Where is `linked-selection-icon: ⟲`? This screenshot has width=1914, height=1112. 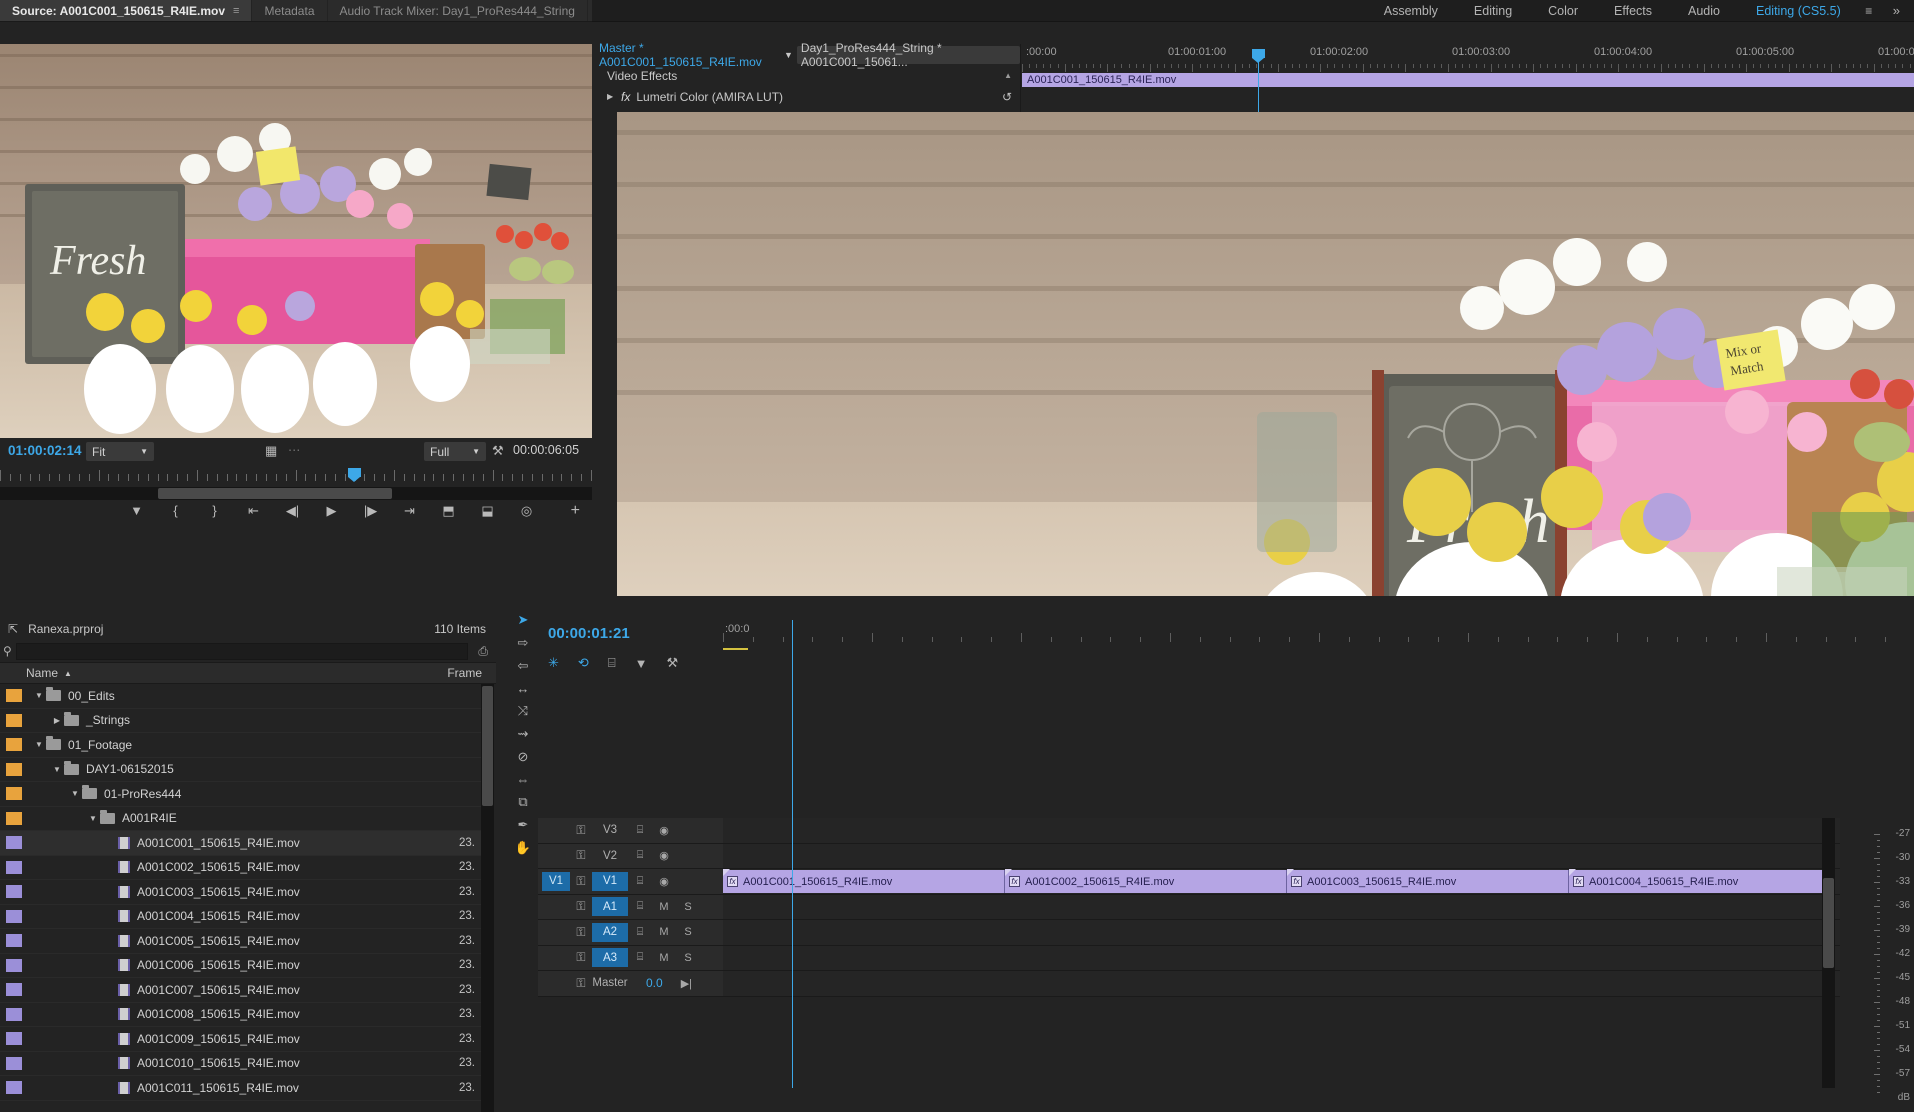
linked-selection-icon: ⟲ is located at coordinates (583, 663).